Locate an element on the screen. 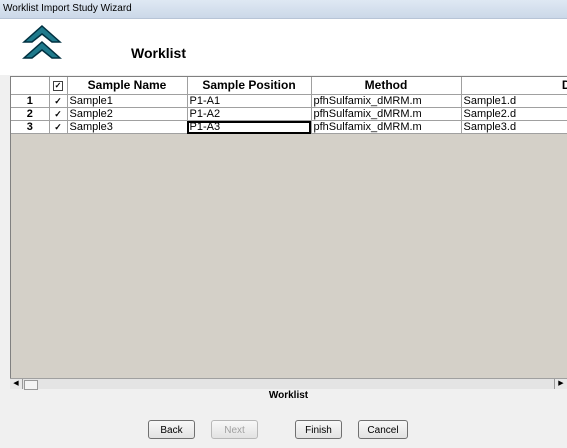 The image size is (567, 448). row-number: 3 is located at coordinates (30, 127).